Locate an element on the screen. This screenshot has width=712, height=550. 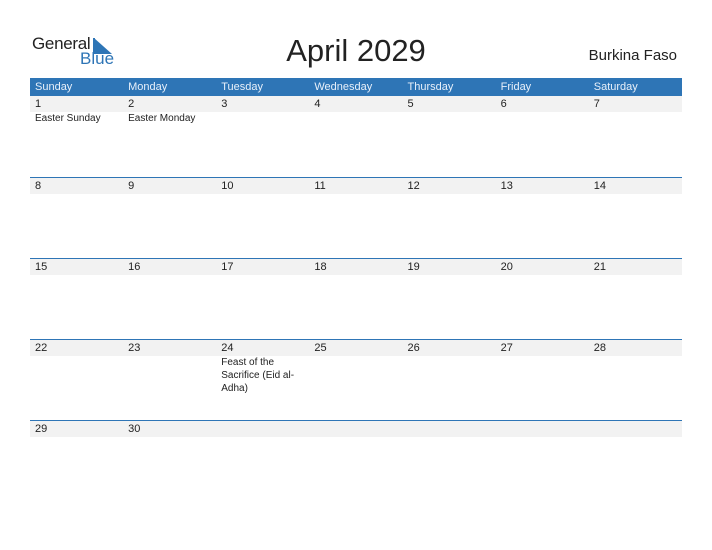
day-number: 27 is located at coordinates (506, 348).